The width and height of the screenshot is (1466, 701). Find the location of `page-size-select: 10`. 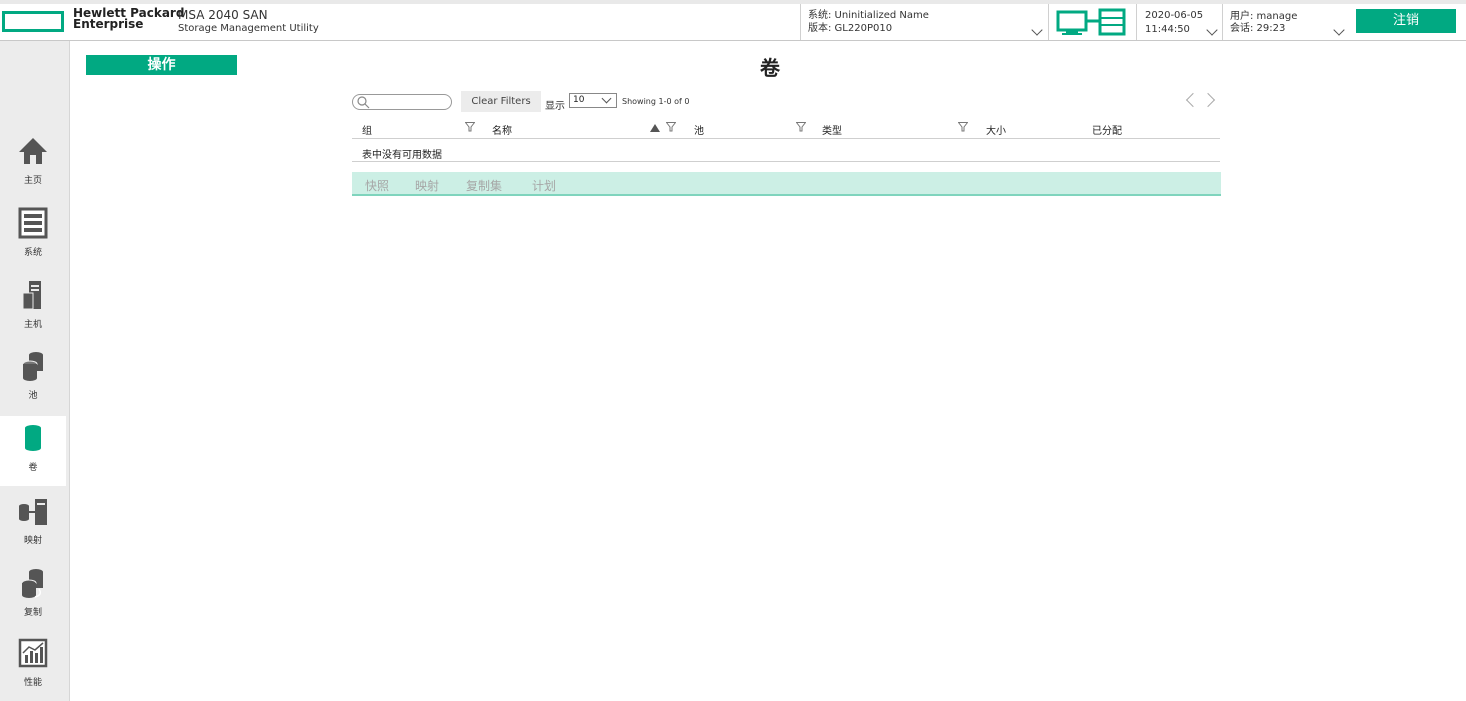

page-size-select: 10 is located at coordinates (593, 100).